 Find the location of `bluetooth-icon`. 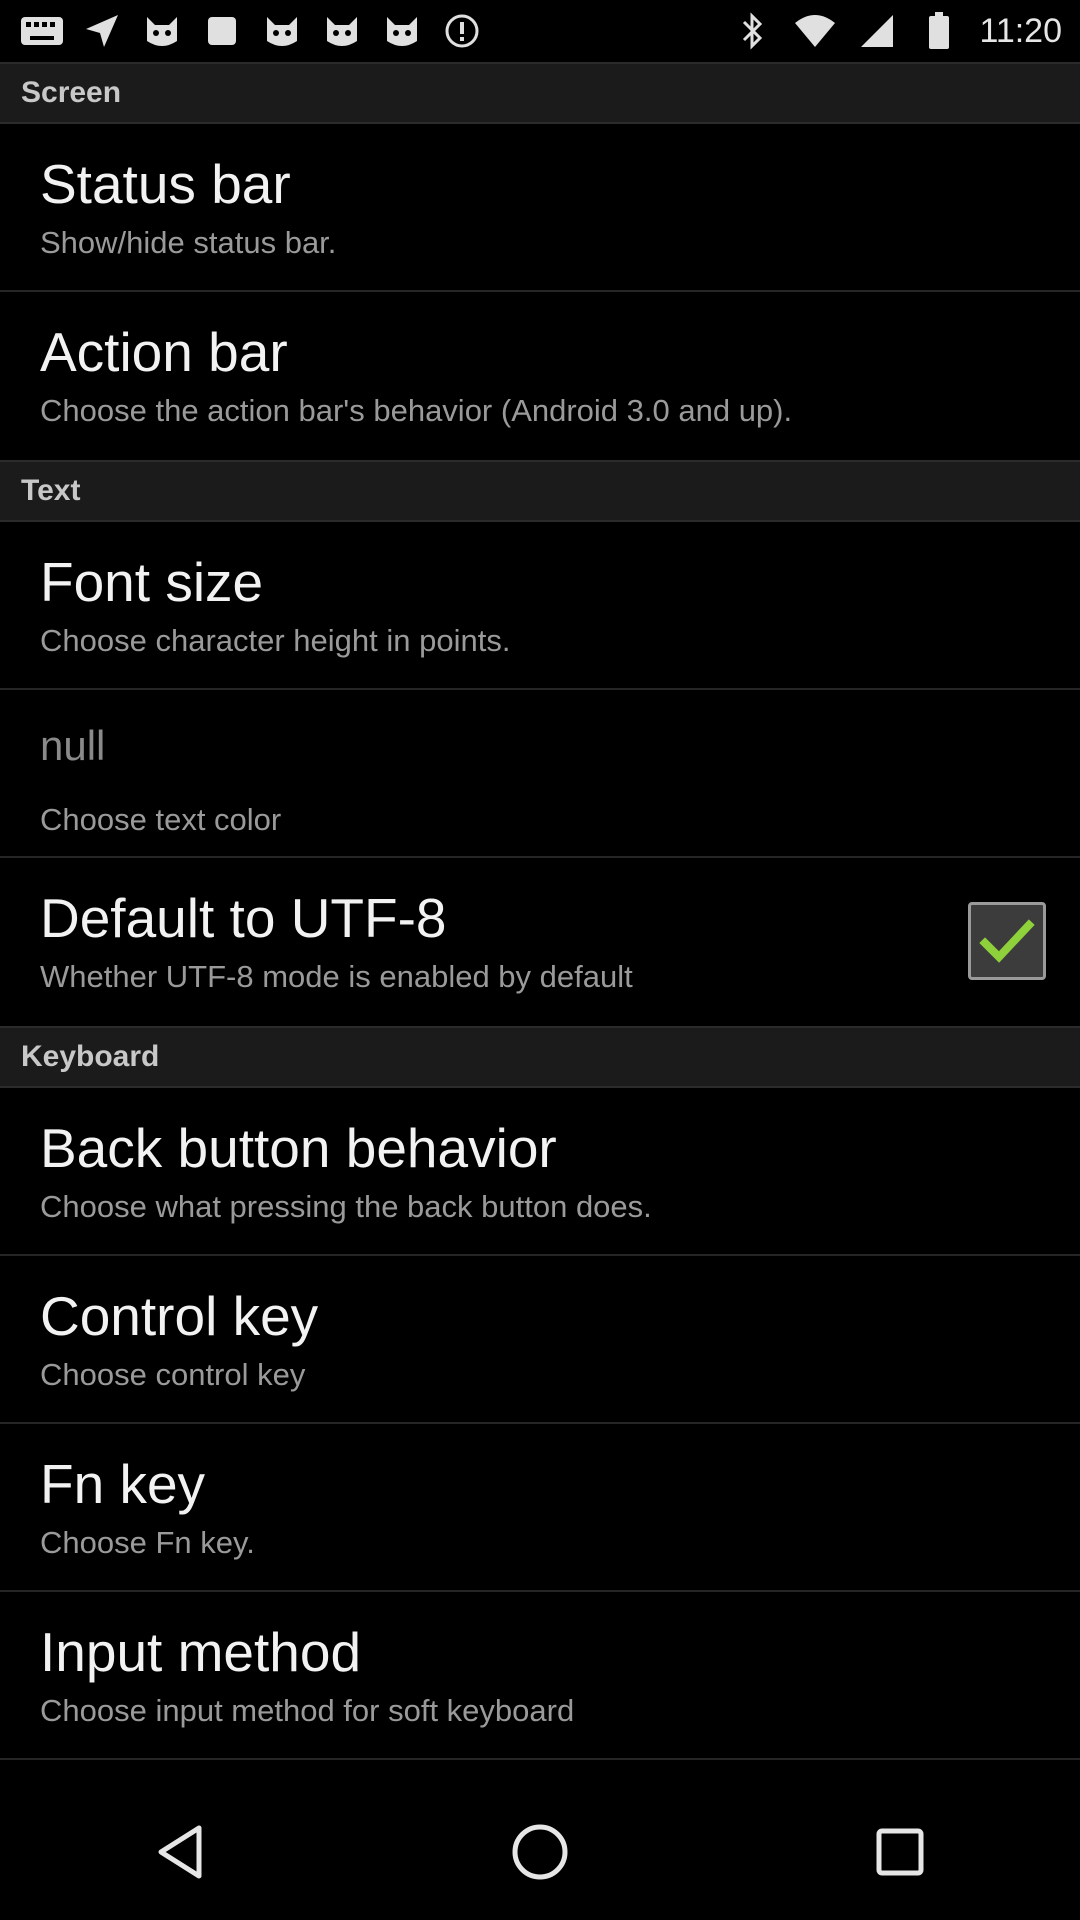

bluetooth-icon is located at coordinates (753, 31).